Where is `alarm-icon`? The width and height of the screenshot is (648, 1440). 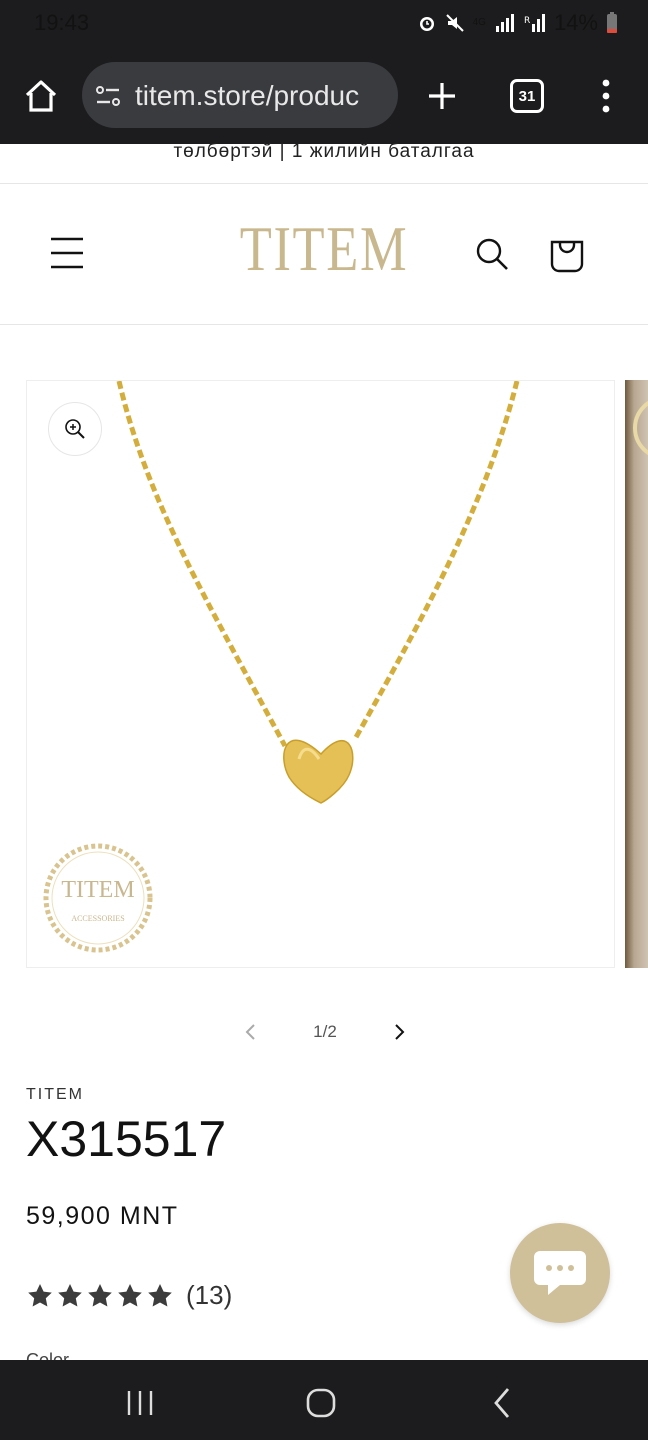
alarm-icon is located at coordinates (426, 24).